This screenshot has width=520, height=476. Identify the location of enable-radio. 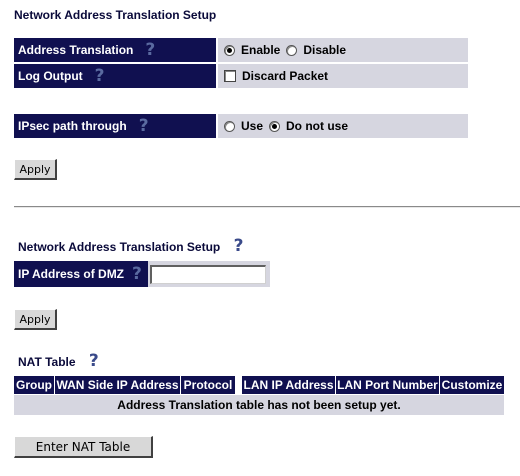
(229, 50).